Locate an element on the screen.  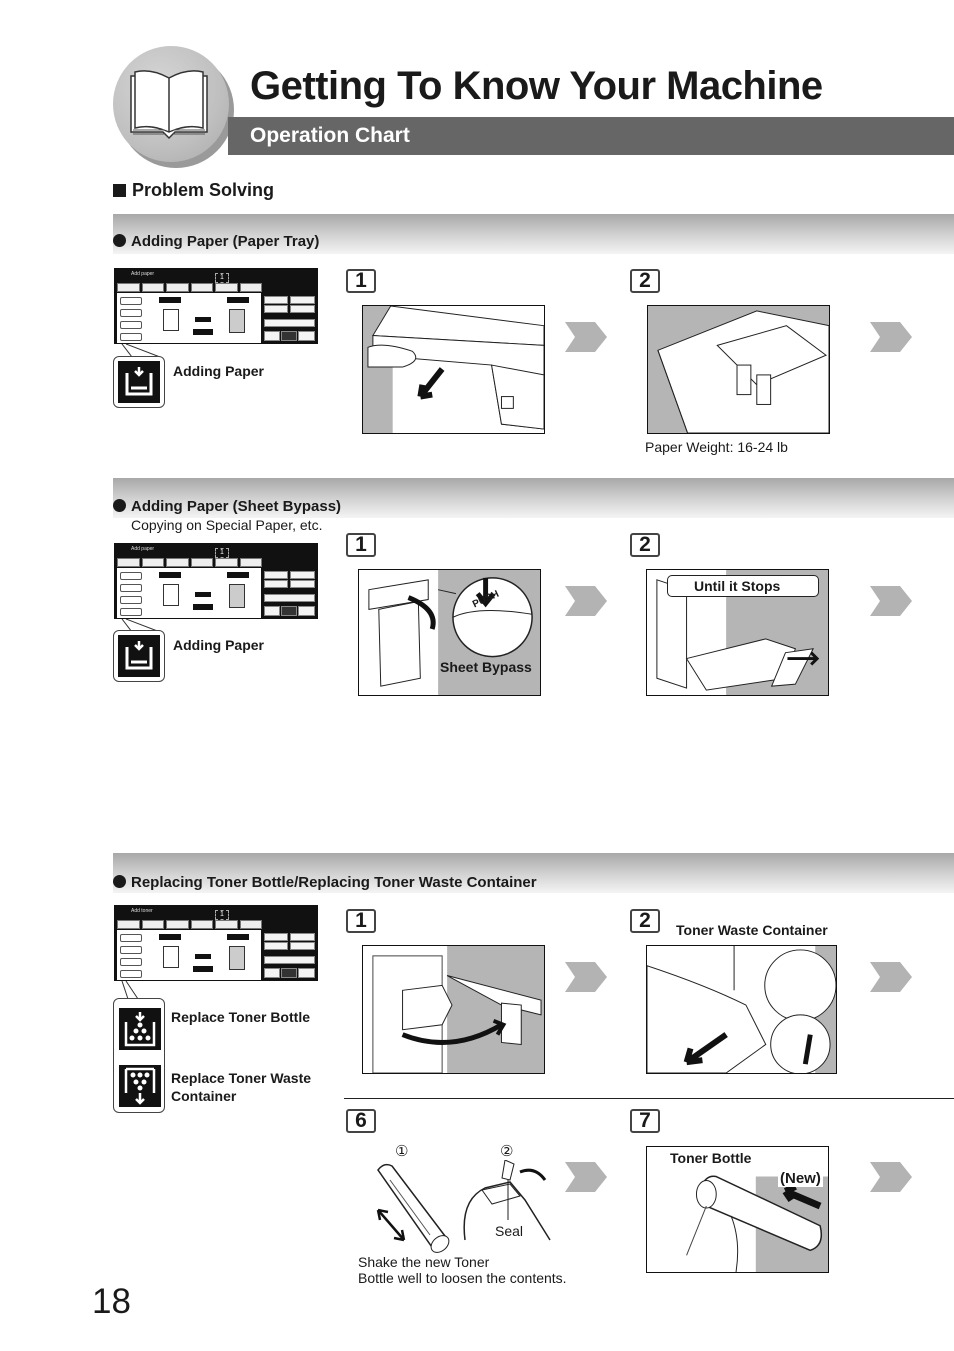
panel-body is located at coordinates (189, 318).